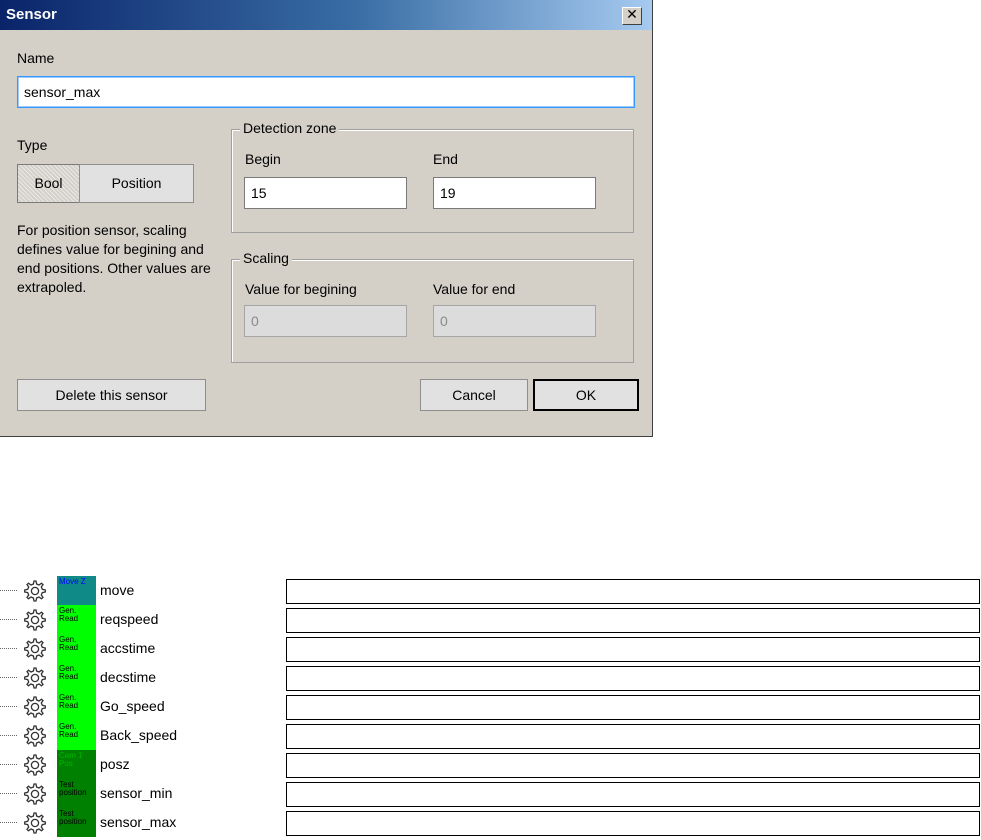  I want to click on scaling-end-label: Value for end, so click(474, 289).